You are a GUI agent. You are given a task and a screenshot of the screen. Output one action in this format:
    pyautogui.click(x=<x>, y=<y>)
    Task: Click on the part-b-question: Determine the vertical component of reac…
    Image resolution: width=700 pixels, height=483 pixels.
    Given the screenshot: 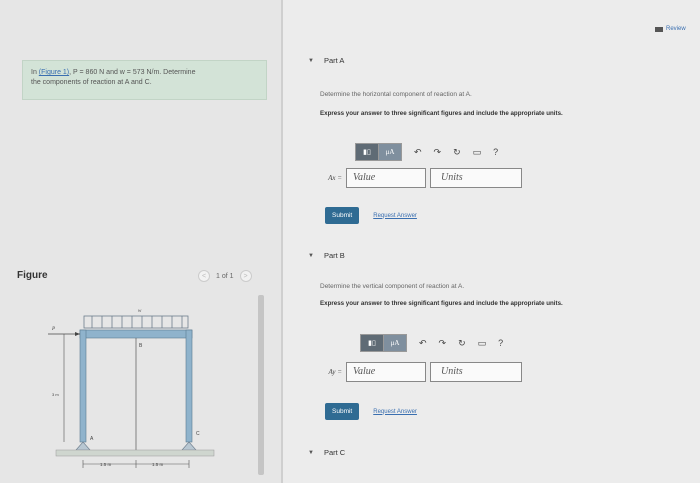 What is the action you would take?
    pyautogui.click(x=392, y=286)
    